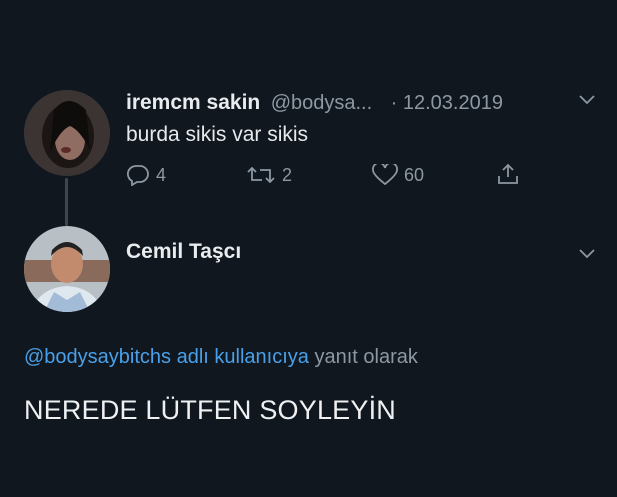 This screenshot has width=617, height=497. I want to click on reply-text: NEREDE LÜTFEN SOYLEYİN, so click(210, 410).